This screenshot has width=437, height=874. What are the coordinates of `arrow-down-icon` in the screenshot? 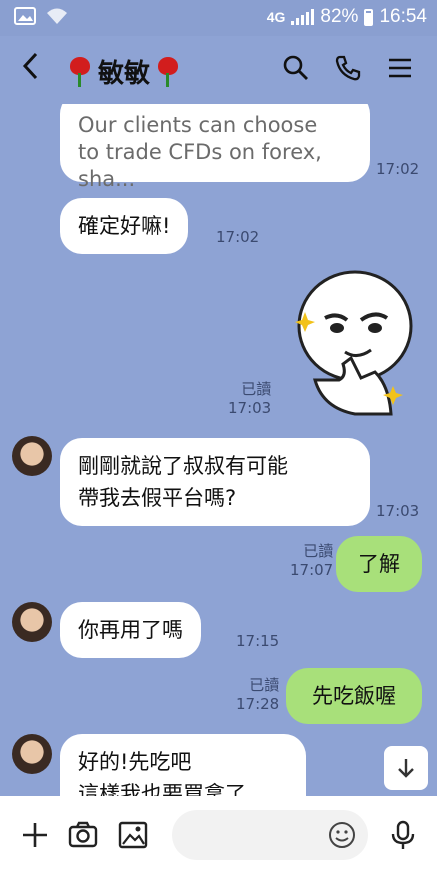 It's located at (406, 768).